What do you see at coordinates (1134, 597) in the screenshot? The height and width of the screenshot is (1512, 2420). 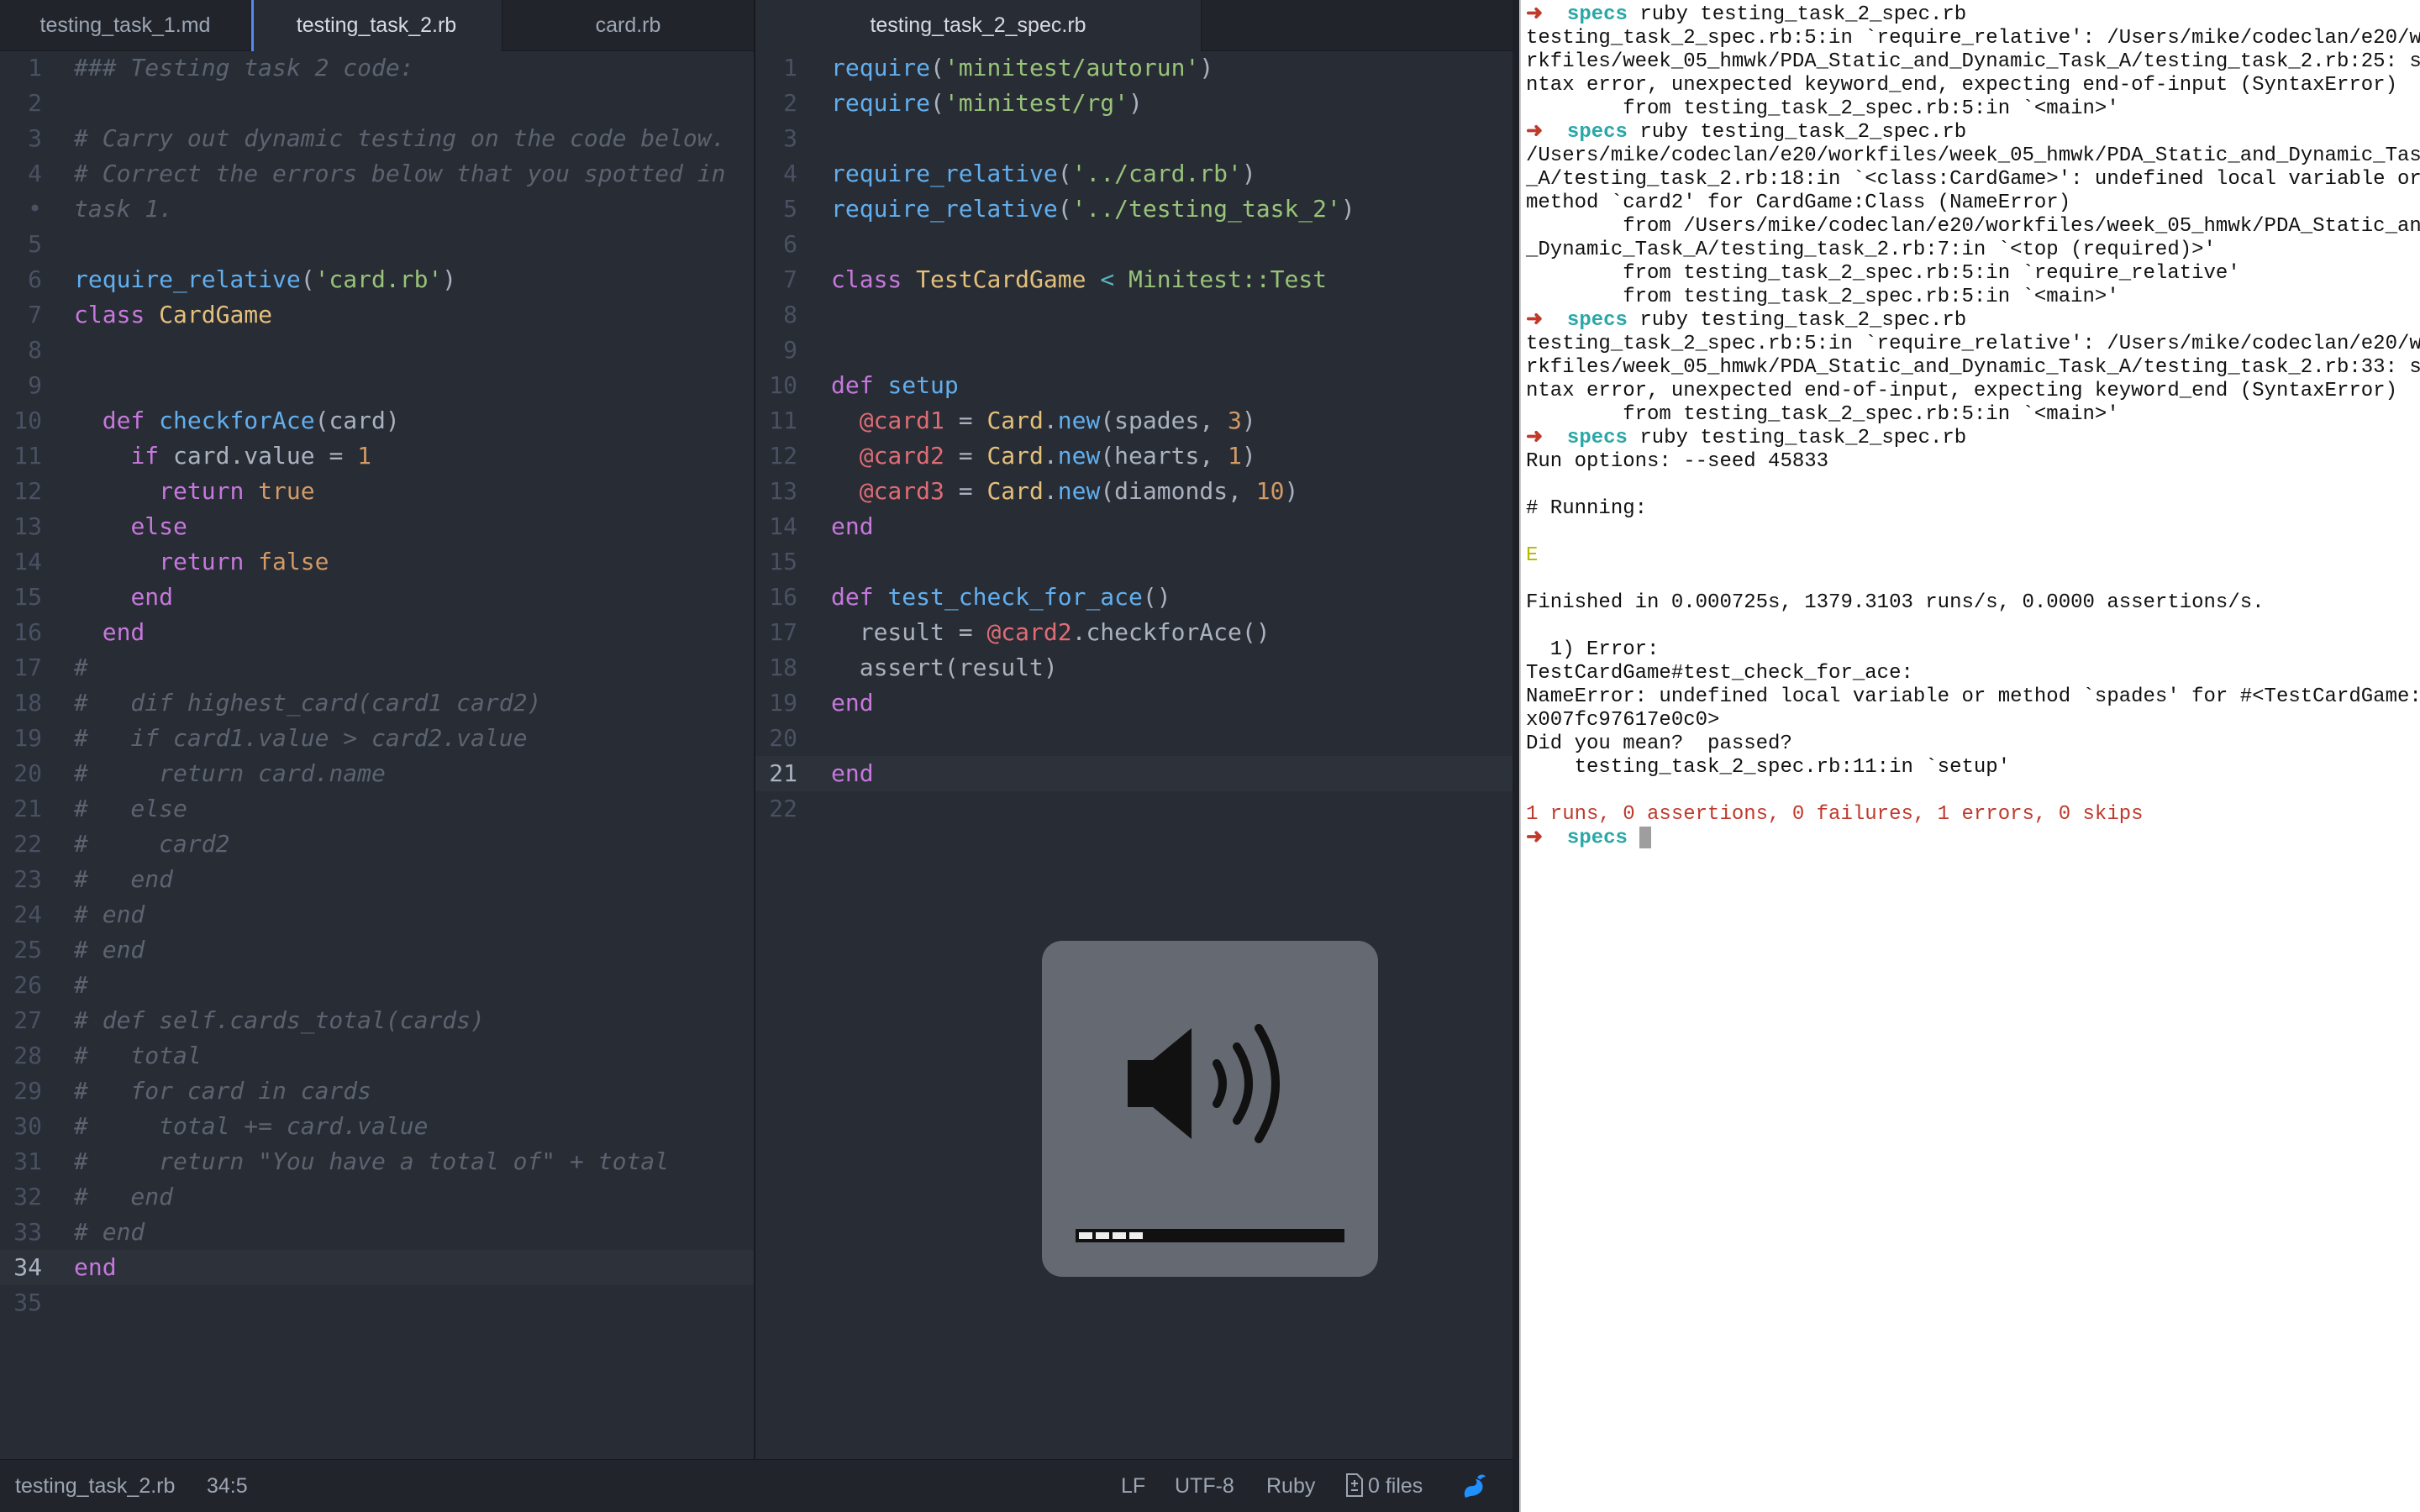 I see `right-code-line: 16 def test_check_for_ace()` at bounding box center [1134, 597].